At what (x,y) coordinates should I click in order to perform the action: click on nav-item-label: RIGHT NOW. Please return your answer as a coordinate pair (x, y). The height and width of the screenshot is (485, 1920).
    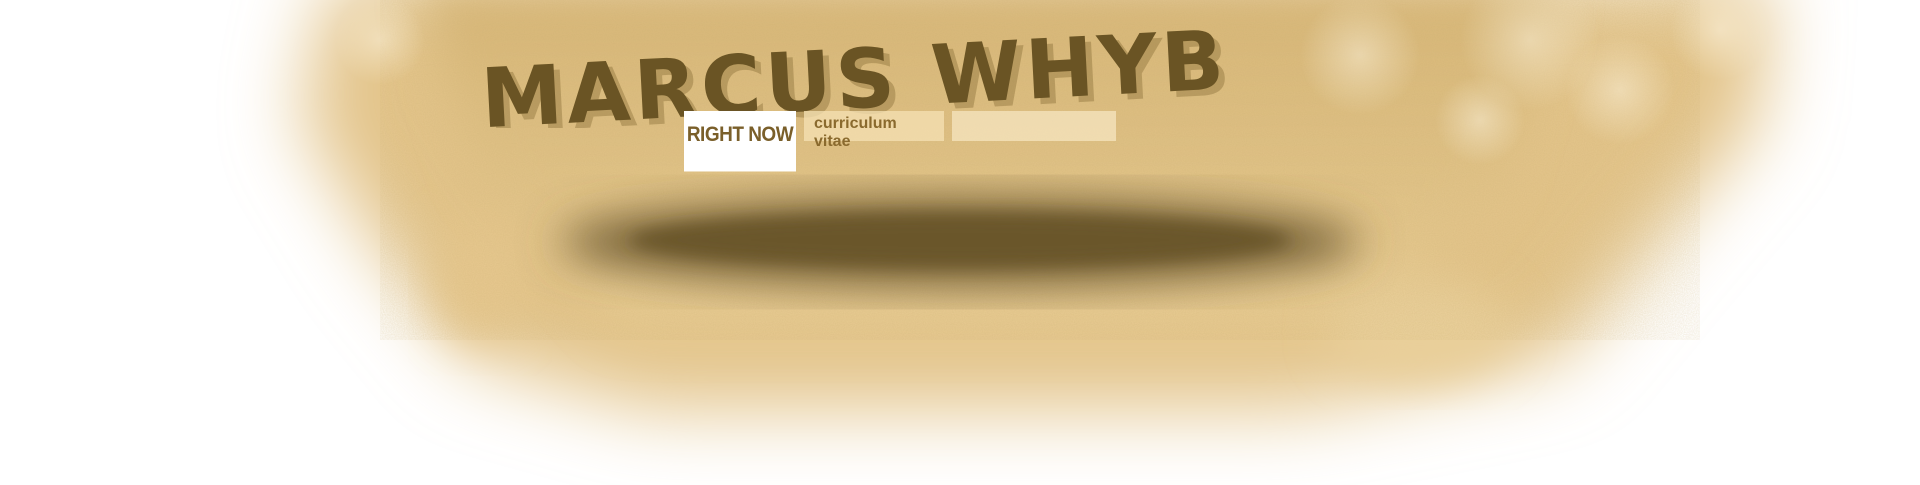
    Looking at the image, I should click on (740, 135).